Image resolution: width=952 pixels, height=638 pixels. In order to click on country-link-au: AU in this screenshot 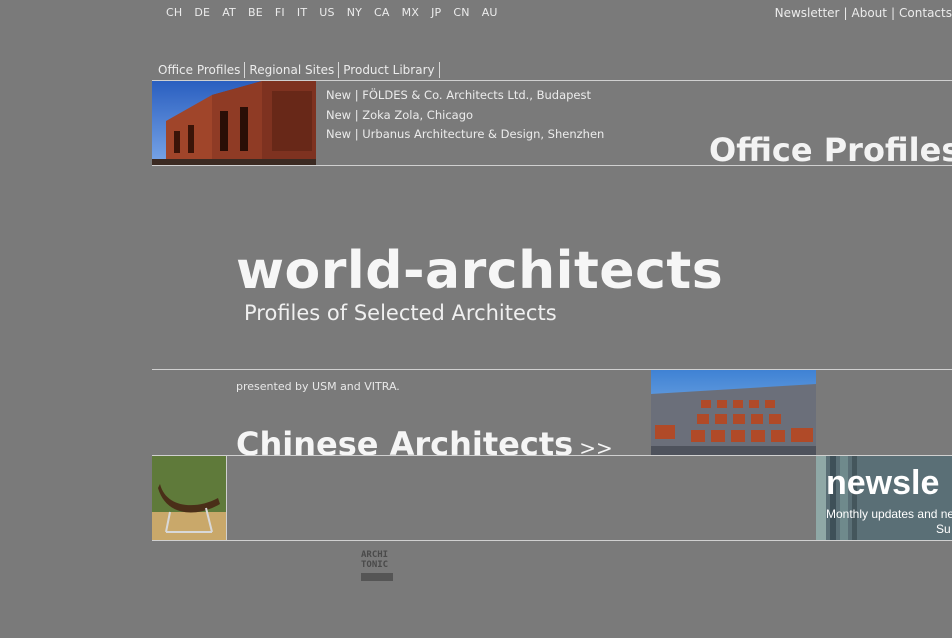, I will do `click(490, 12)`.